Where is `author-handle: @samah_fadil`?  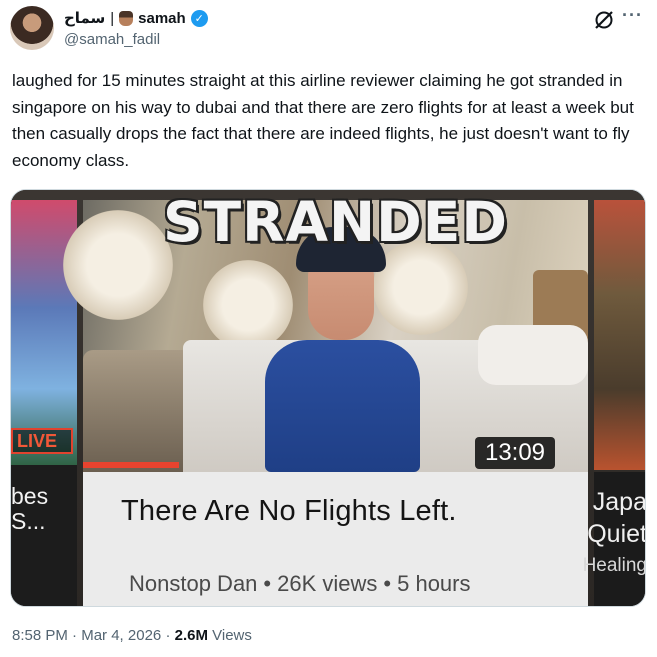
author-handle: @samah_fadil is located at coordinates (112, 39).